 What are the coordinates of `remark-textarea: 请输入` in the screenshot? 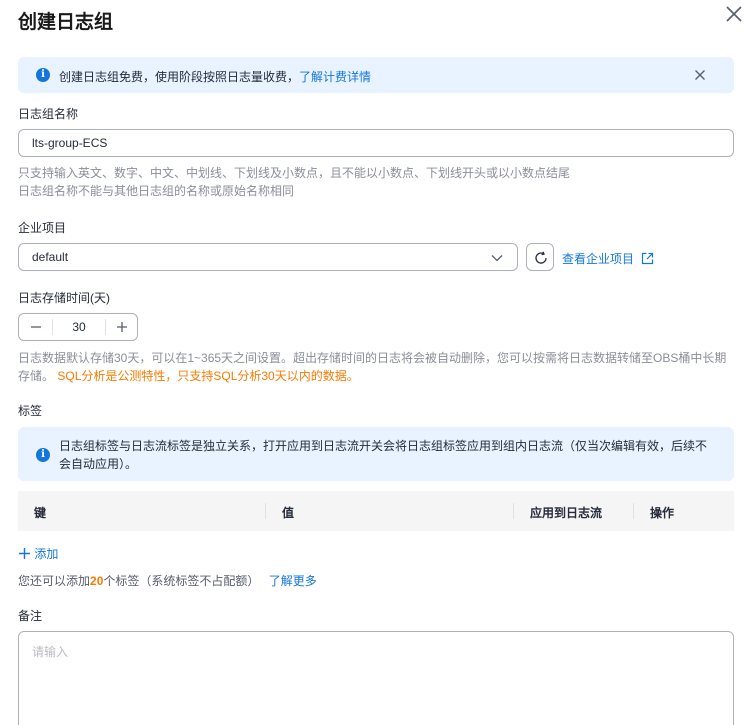 It's located at (376, 678).